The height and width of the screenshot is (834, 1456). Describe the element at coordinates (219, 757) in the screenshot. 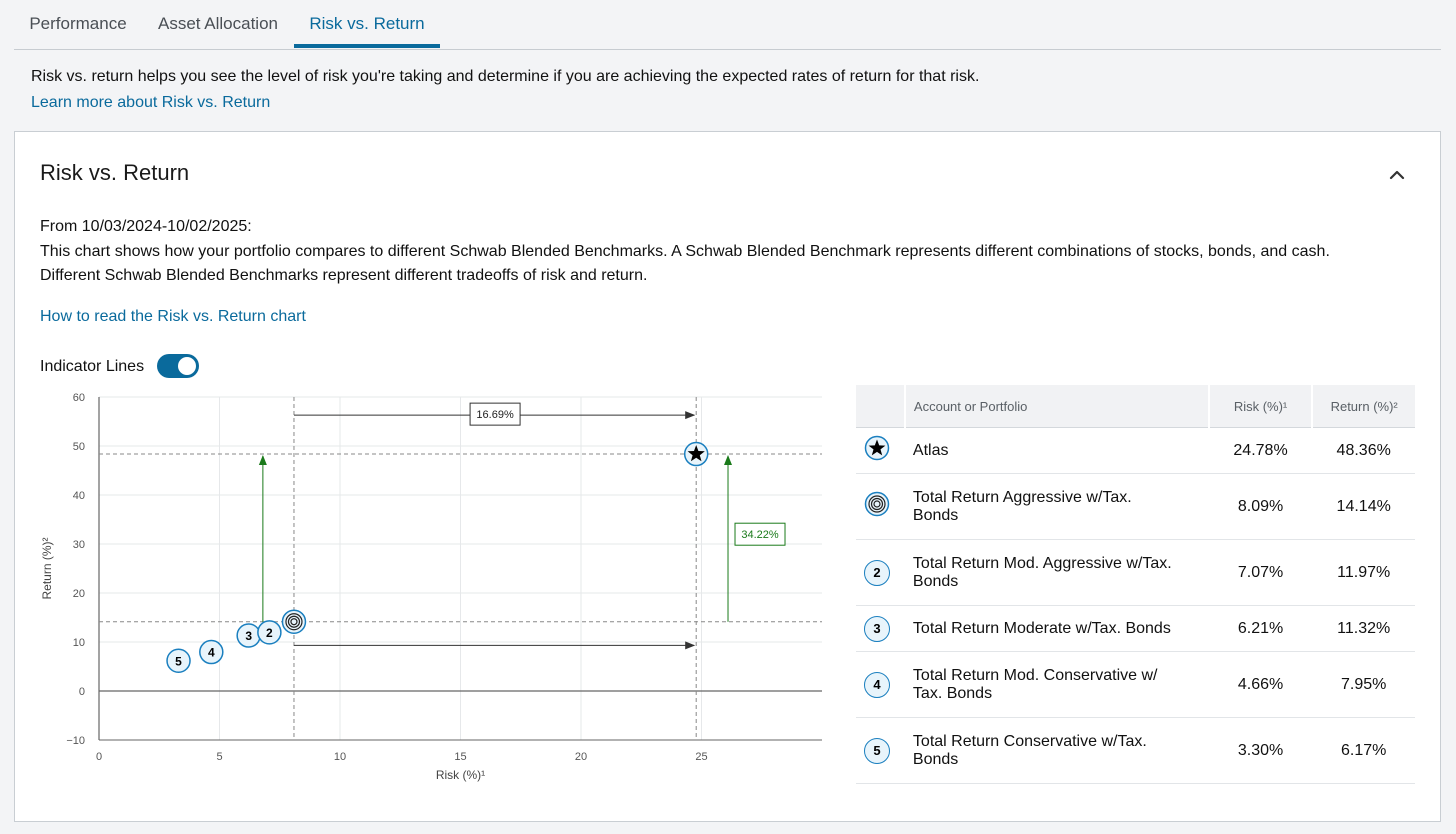

I see `x-tick-label: 5` at that location.